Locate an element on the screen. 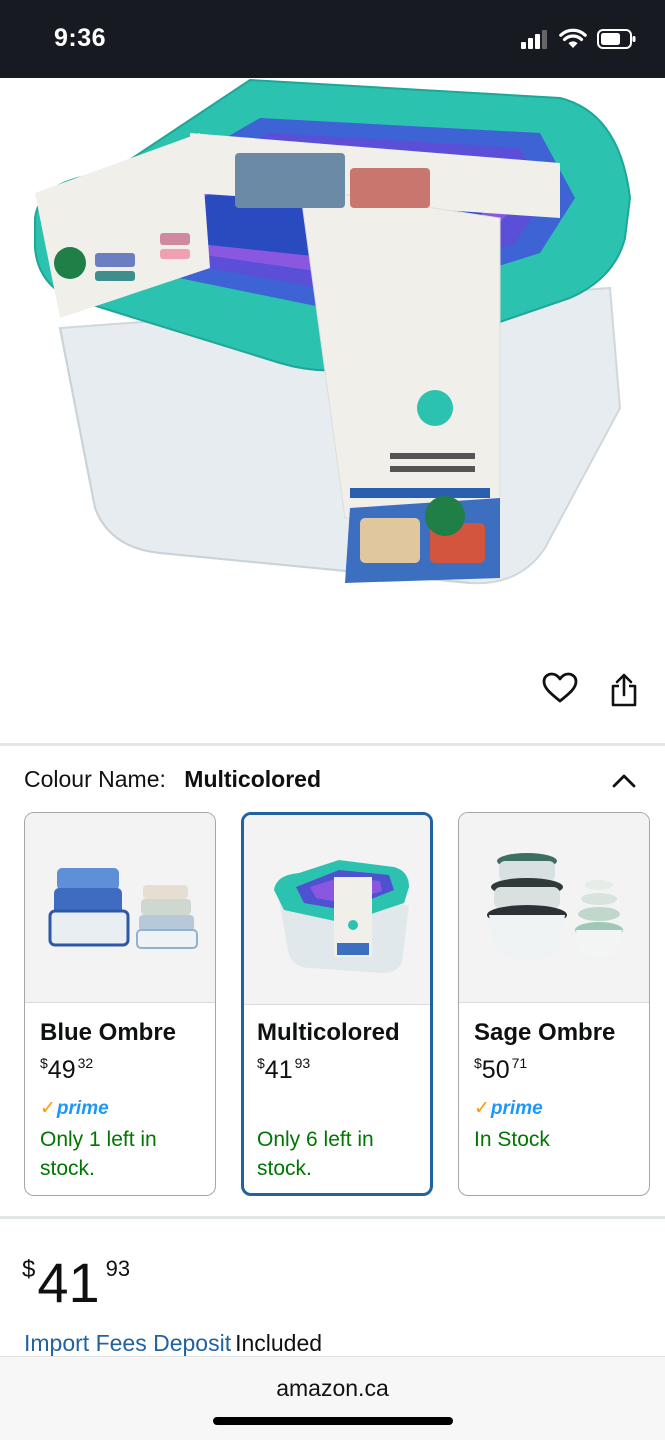 This screenshot has height=1440, width=665. home-indicator is located at coordinates (333, 1421).